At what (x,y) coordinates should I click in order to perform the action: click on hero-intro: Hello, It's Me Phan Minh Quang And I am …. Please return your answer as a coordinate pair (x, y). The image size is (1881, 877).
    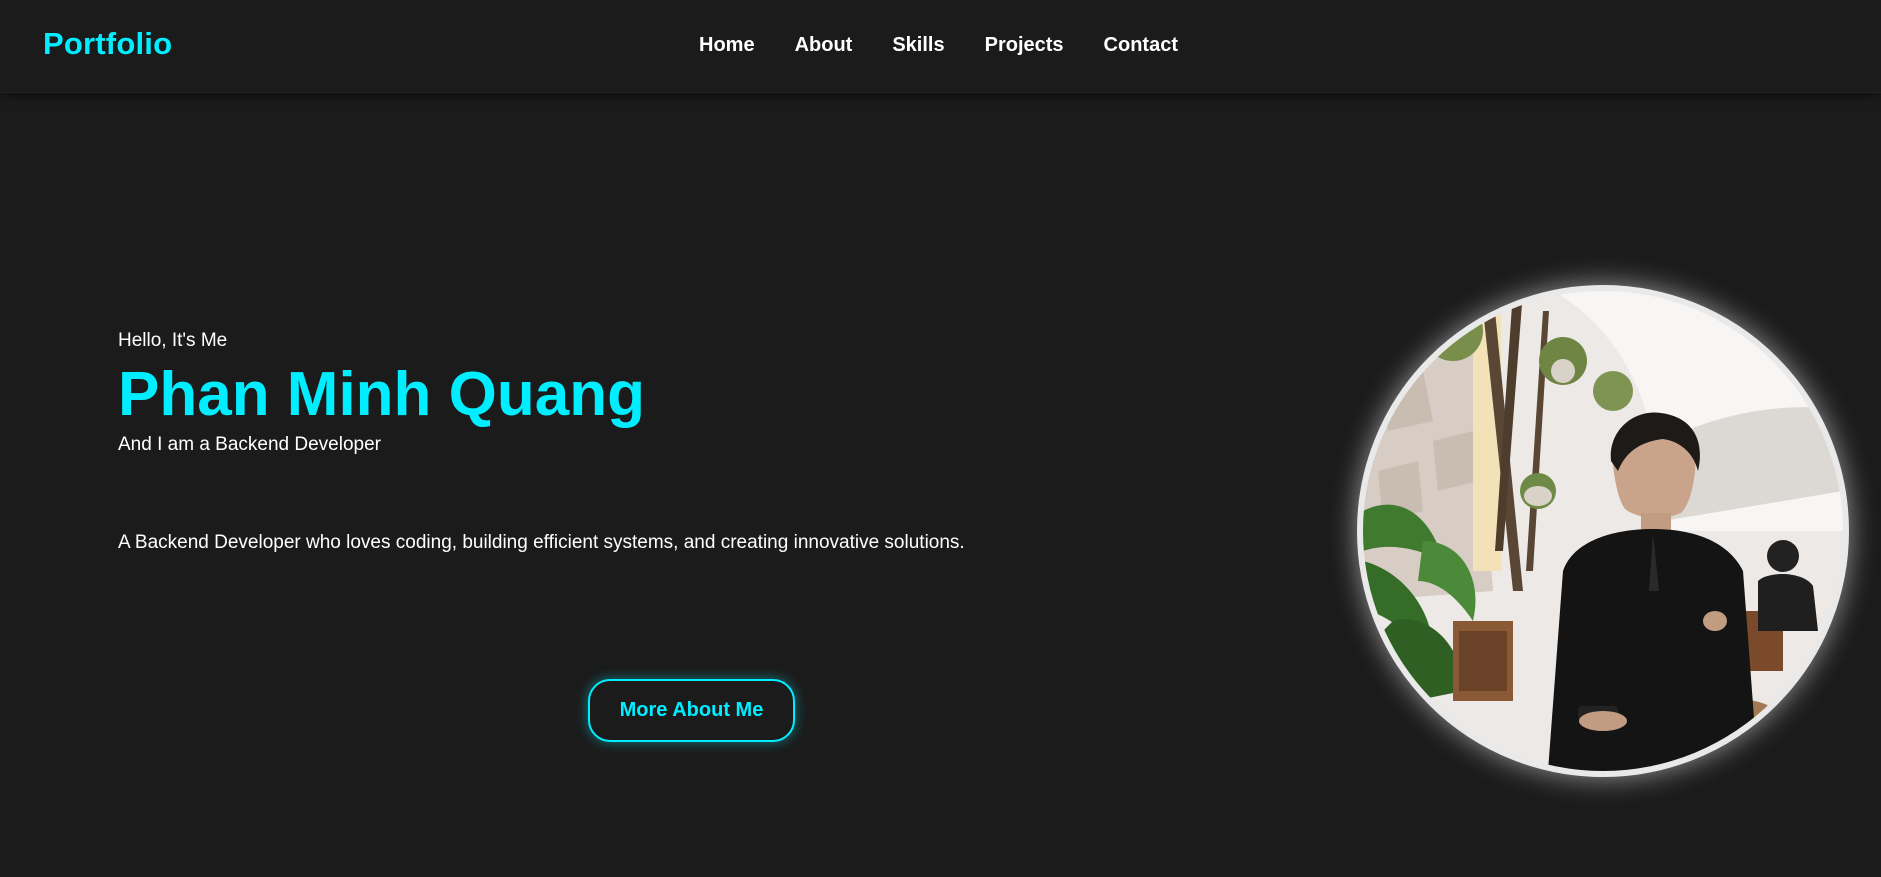
    Looking at the image, I should click on (381, 393).